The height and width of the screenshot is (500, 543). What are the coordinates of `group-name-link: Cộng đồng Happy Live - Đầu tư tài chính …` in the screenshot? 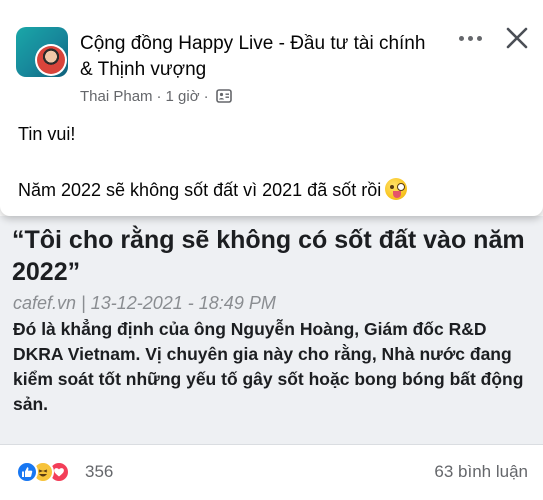 It's located at (260, 57).